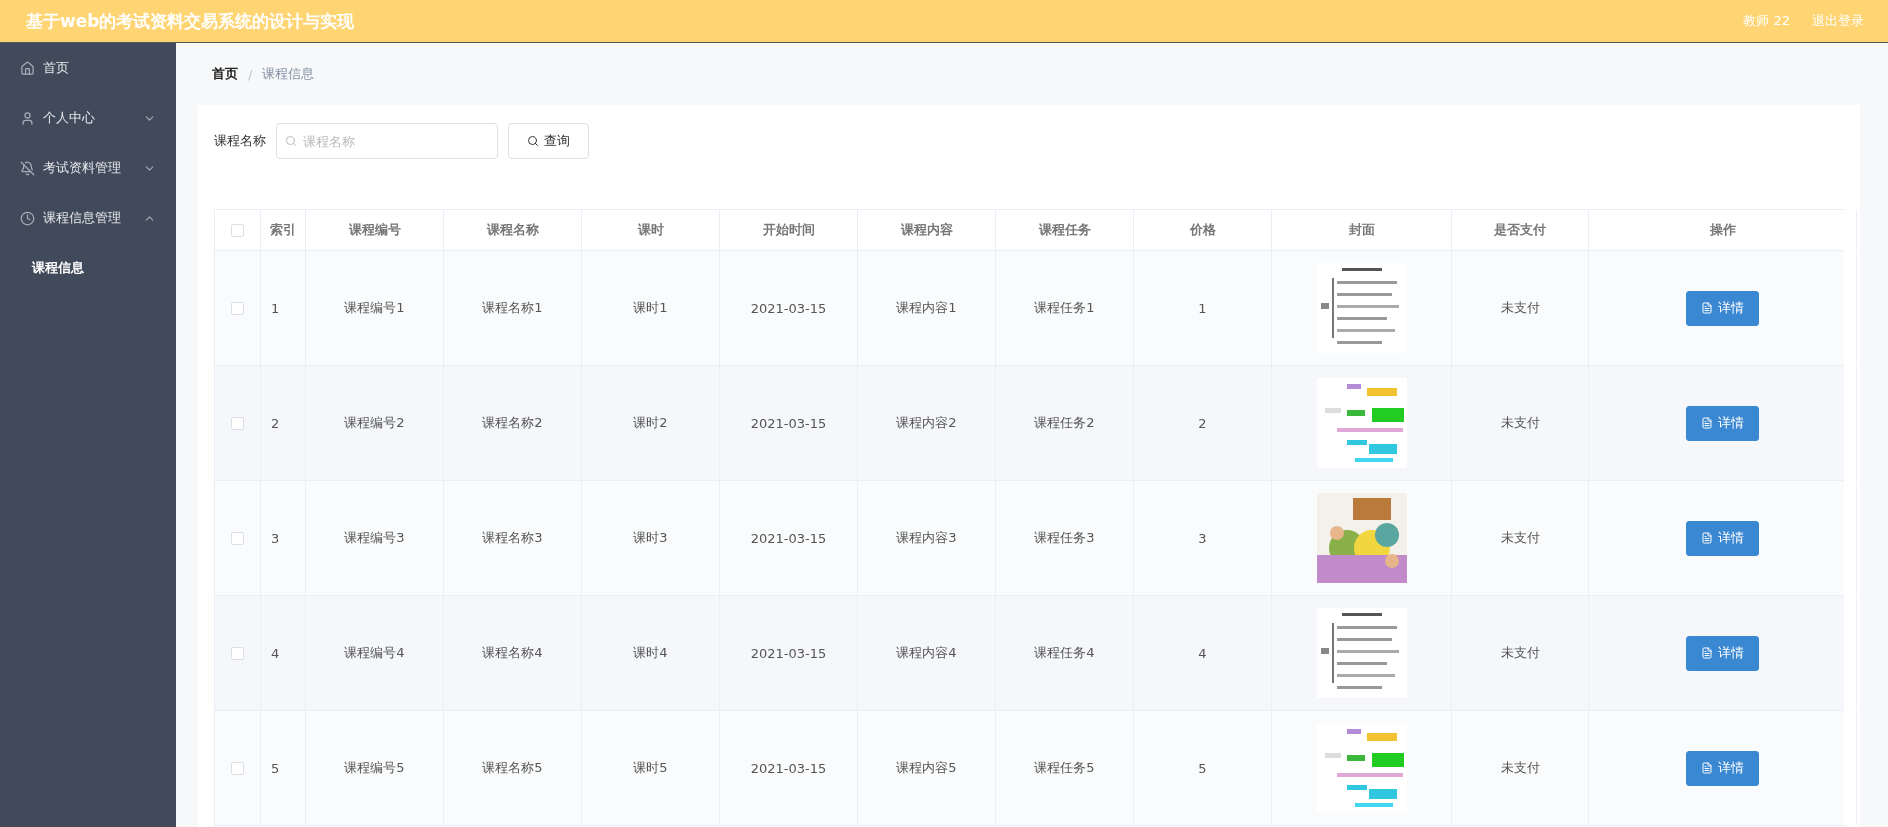  What do you see at coordinates (1065, 423) in the screenshot?
I see `table-cell: 课程任务2` at bounding box center [1065, 423].